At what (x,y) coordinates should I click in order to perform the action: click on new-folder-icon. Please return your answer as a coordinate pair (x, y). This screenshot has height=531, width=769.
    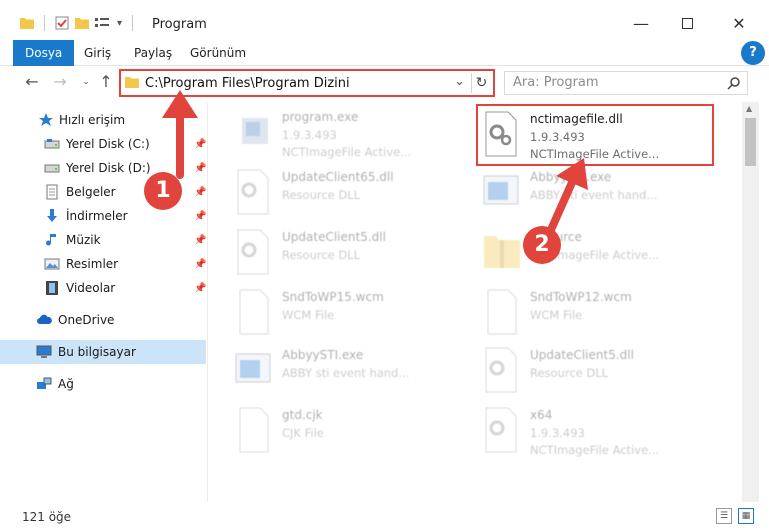
    Looking at the image, I should click on (82, 23).